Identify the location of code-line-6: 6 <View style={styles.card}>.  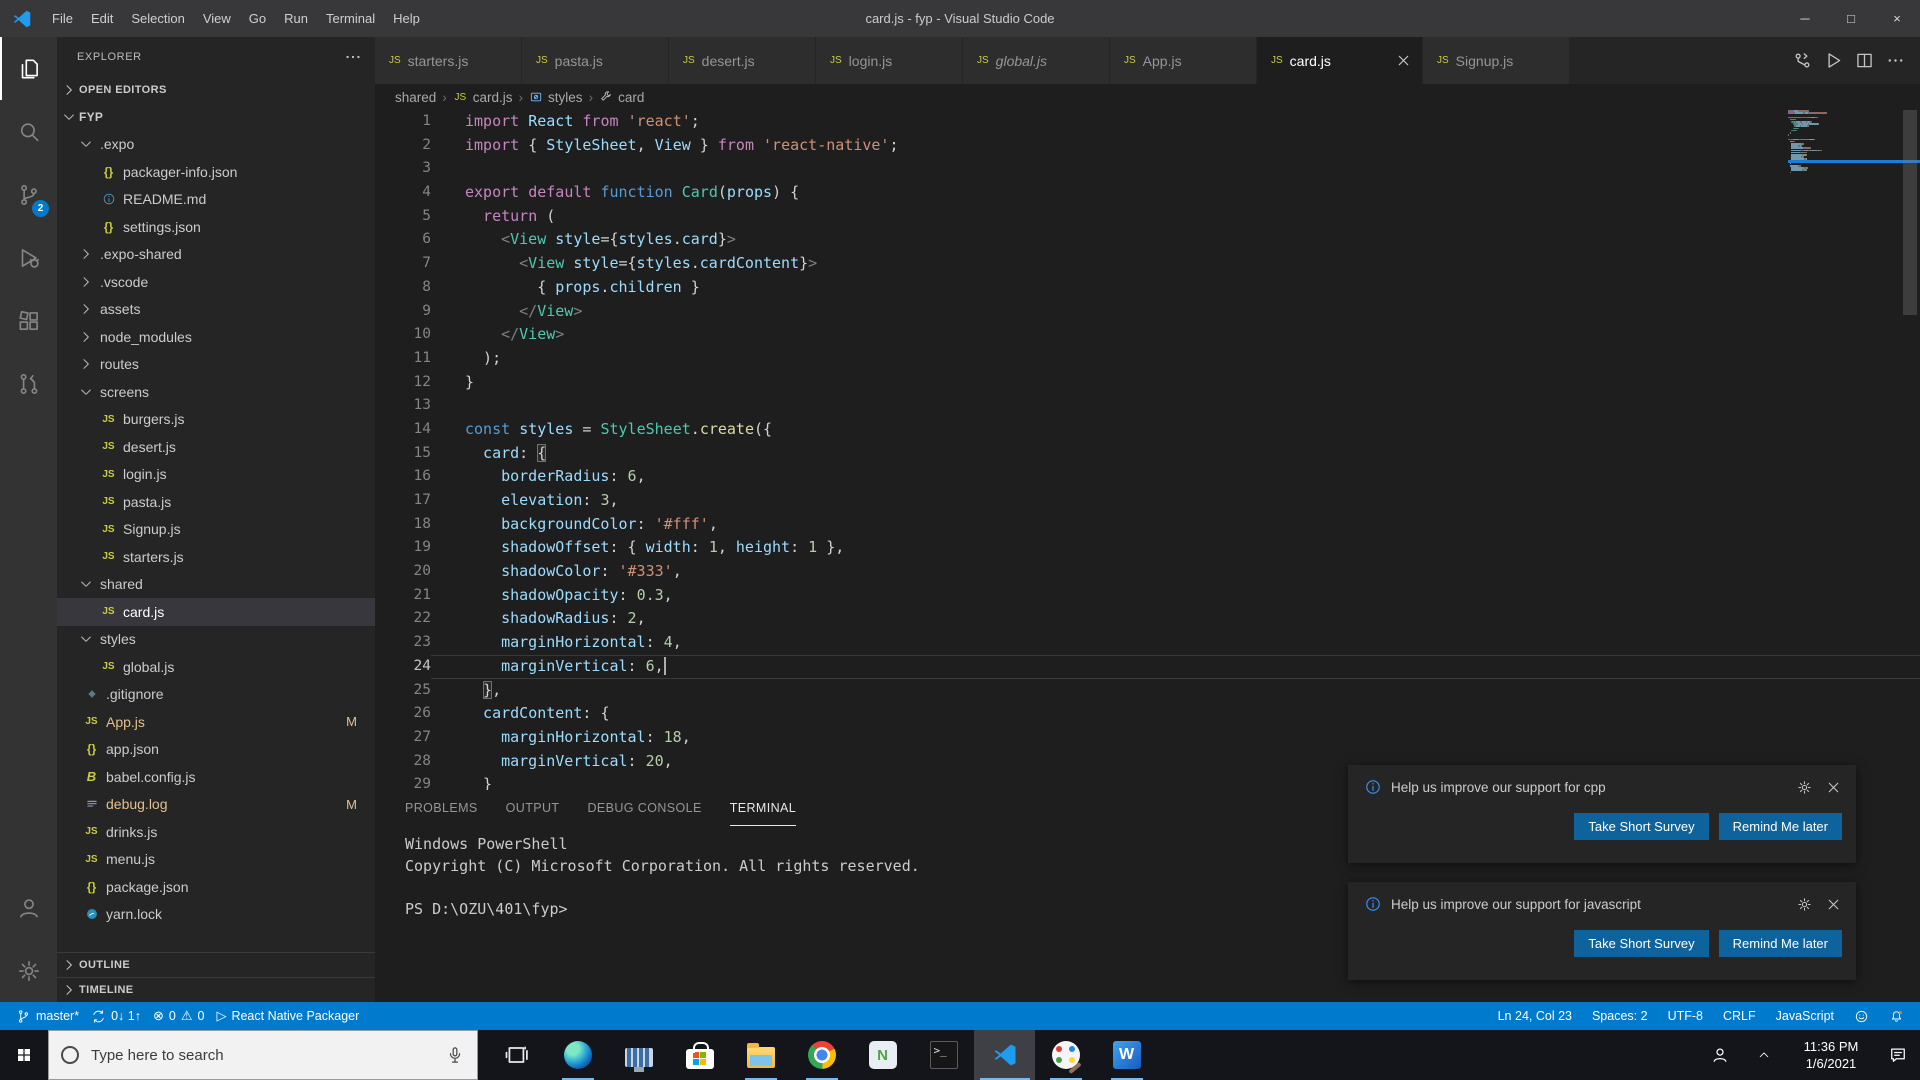
(1147, 240).